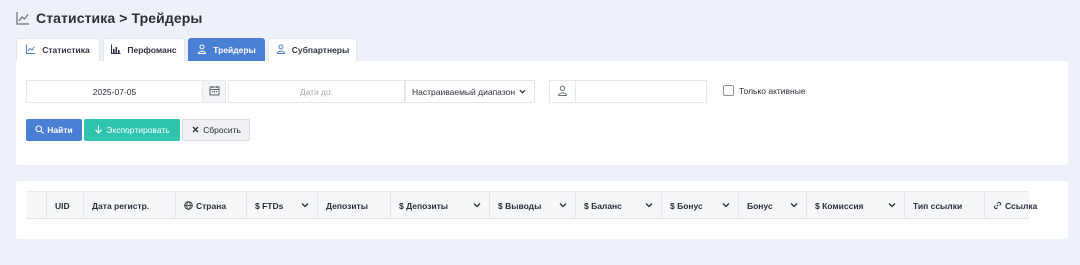  What do you see at coordinates (699, 205) in the screenshot?
I see `column-header-bonus-usd: $ Бонус` at bounding box center [699, 205].